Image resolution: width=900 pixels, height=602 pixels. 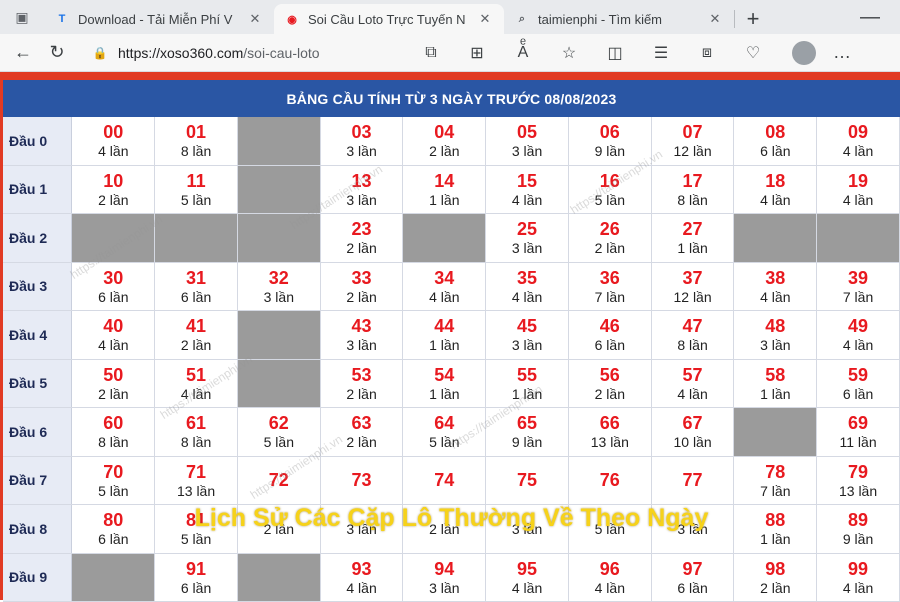 I want to click on new-tab-button: +, so click(x=753, y=19).